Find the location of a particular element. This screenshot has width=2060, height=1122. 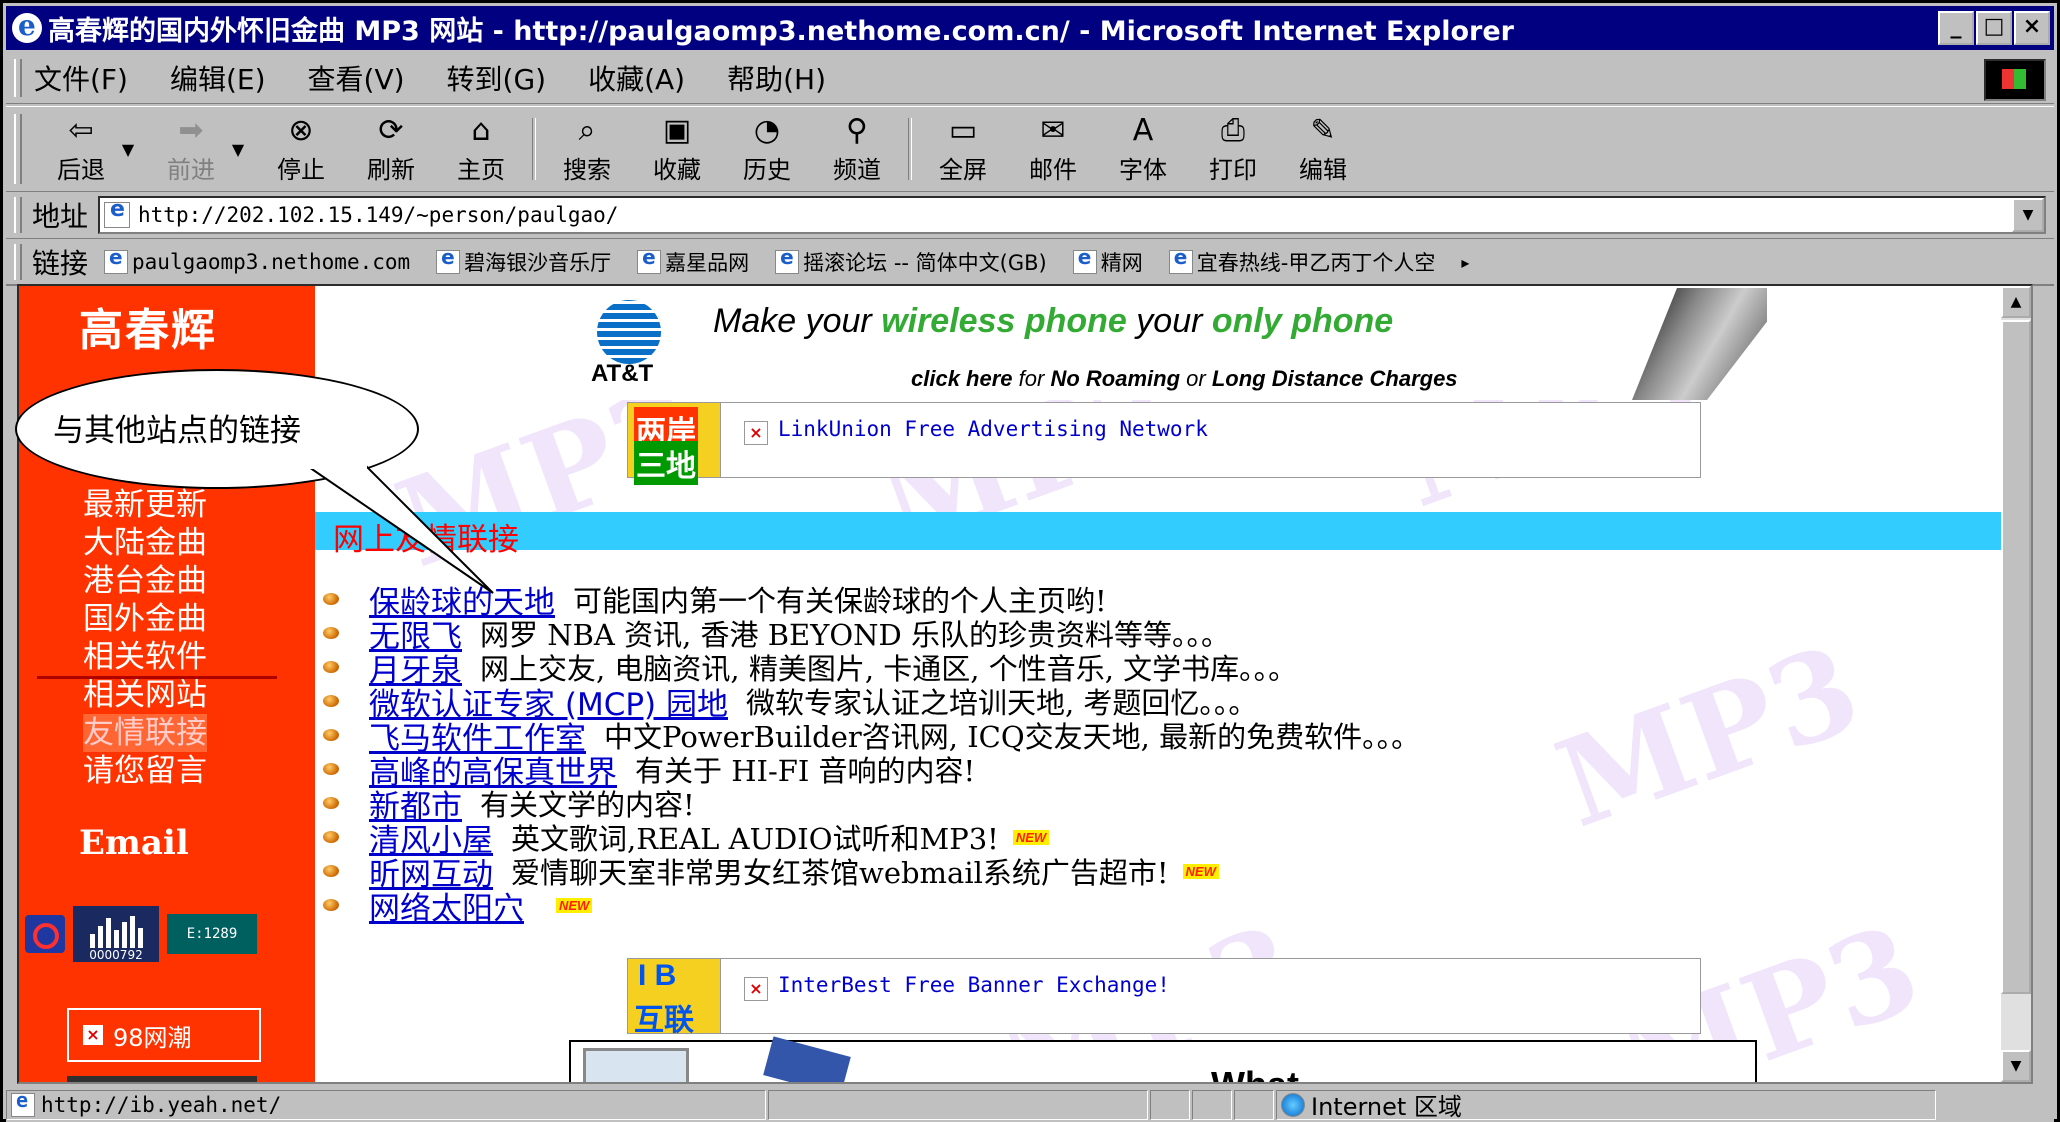

stop-label: 停止 is located at coordinates (301, 170).